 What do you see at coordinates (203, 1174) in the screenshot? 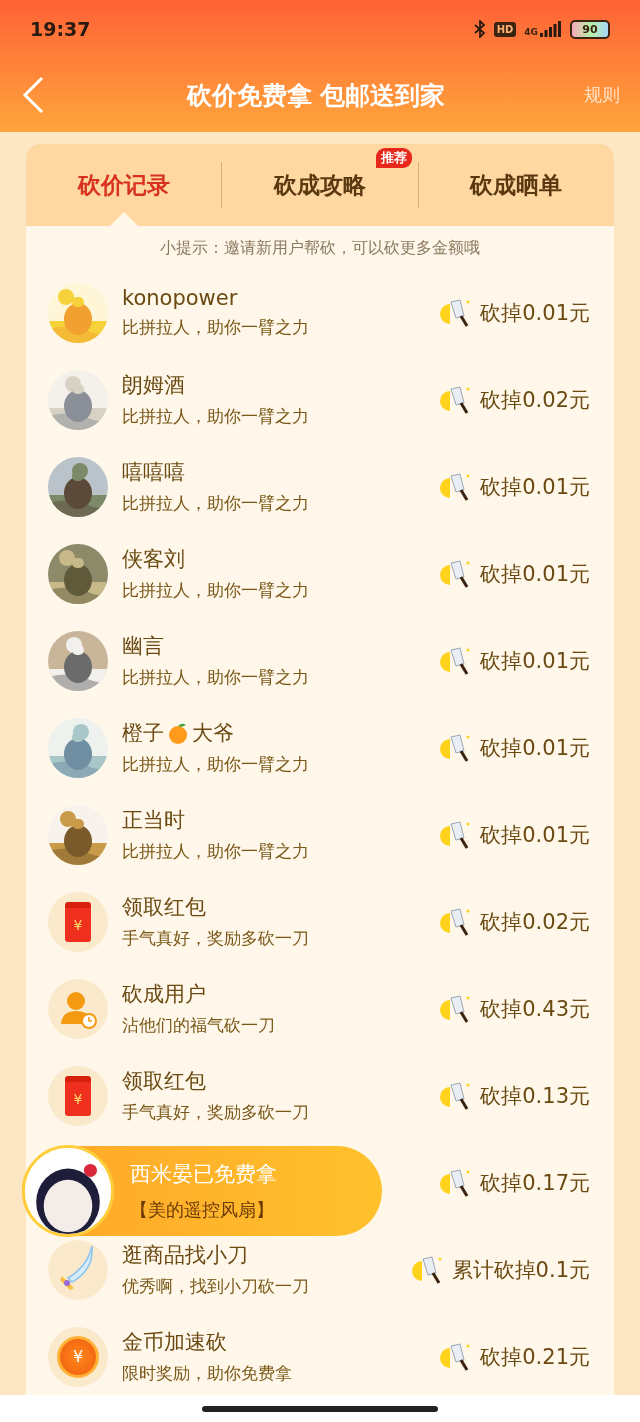
I see `toast-title: 西米晏已免费拿` at bounding box center [203, 1174].